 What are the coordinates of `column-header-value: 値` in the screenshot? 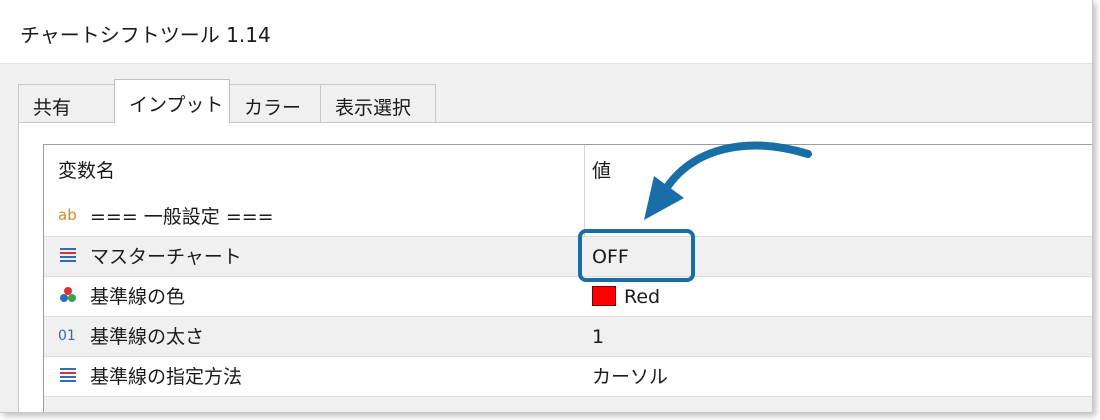 It's located at (601, 171).